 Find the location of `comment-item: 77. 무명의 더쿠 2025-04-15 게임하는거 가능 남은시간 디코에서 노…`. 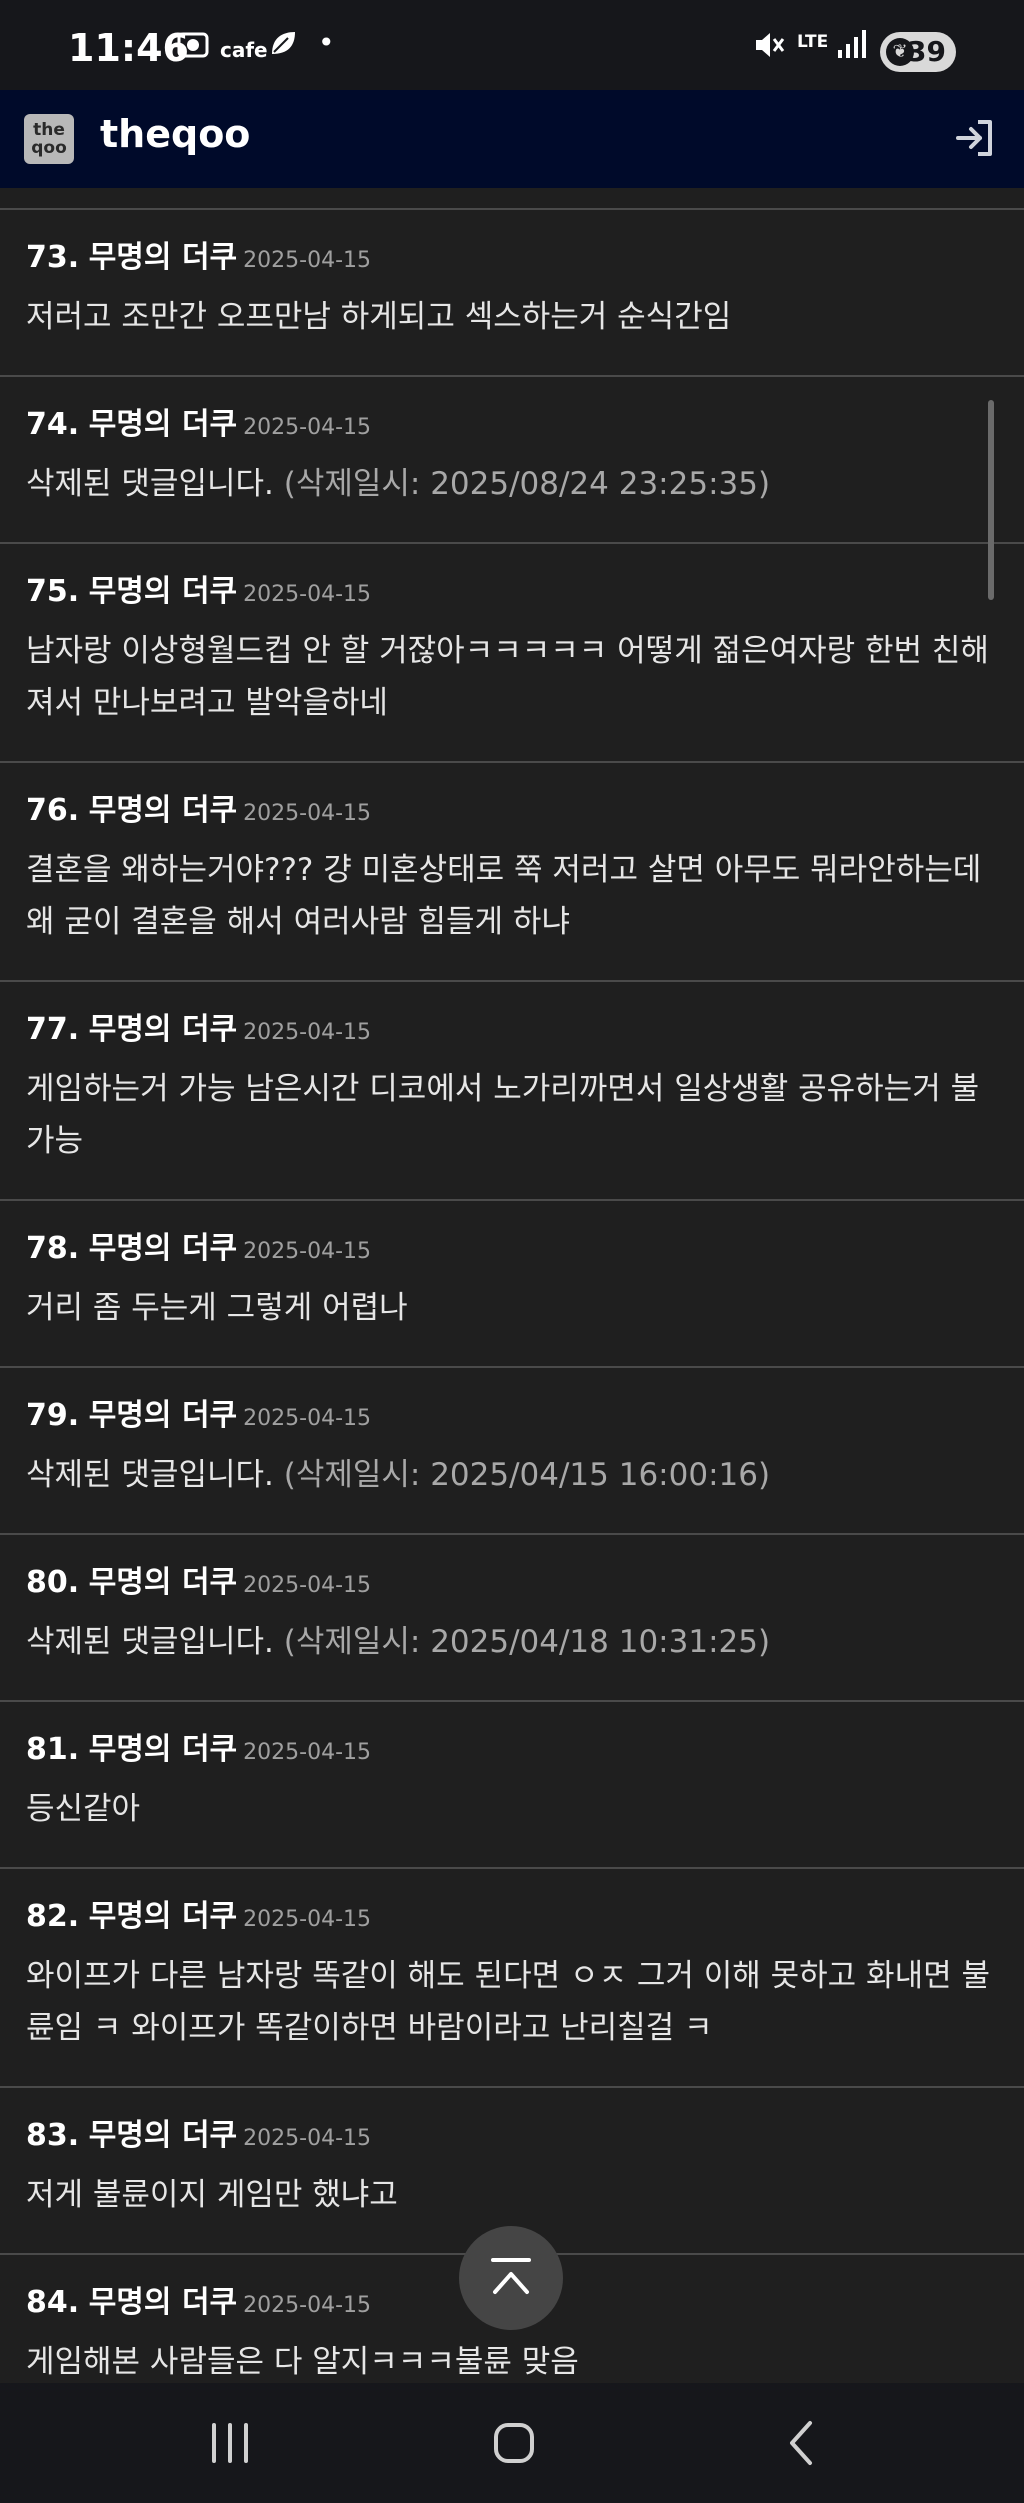

comment-item: 77. 무명의 더쿠 2025-04-15 게임하는거 가능 남은시간 디코에서 노… is located at coordinates (512, 1091).